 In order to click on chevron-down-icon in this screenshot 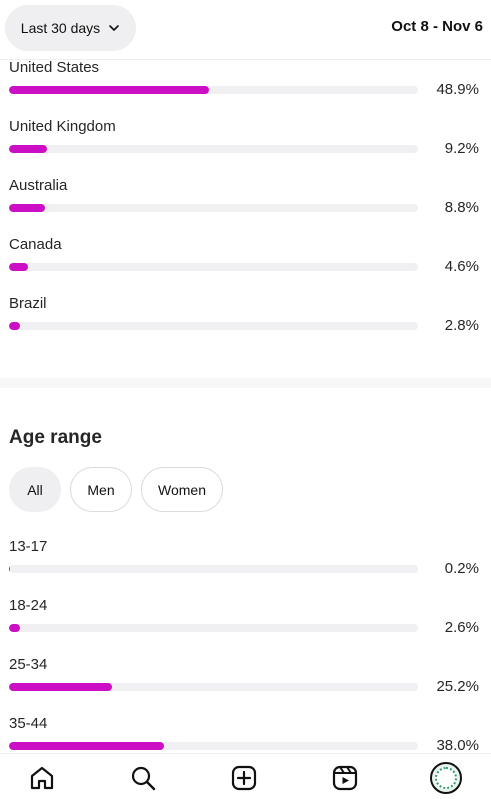, I will do `click(114, 28)`.